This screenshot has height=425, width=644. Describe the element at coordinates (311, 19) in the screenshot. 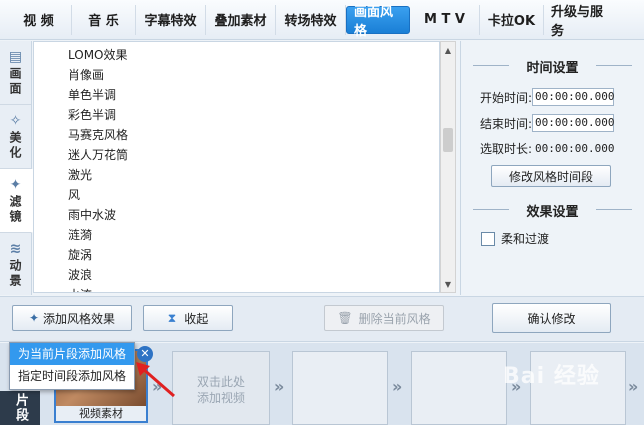

I see `tab-transition-effects: 转场特效` at that location.